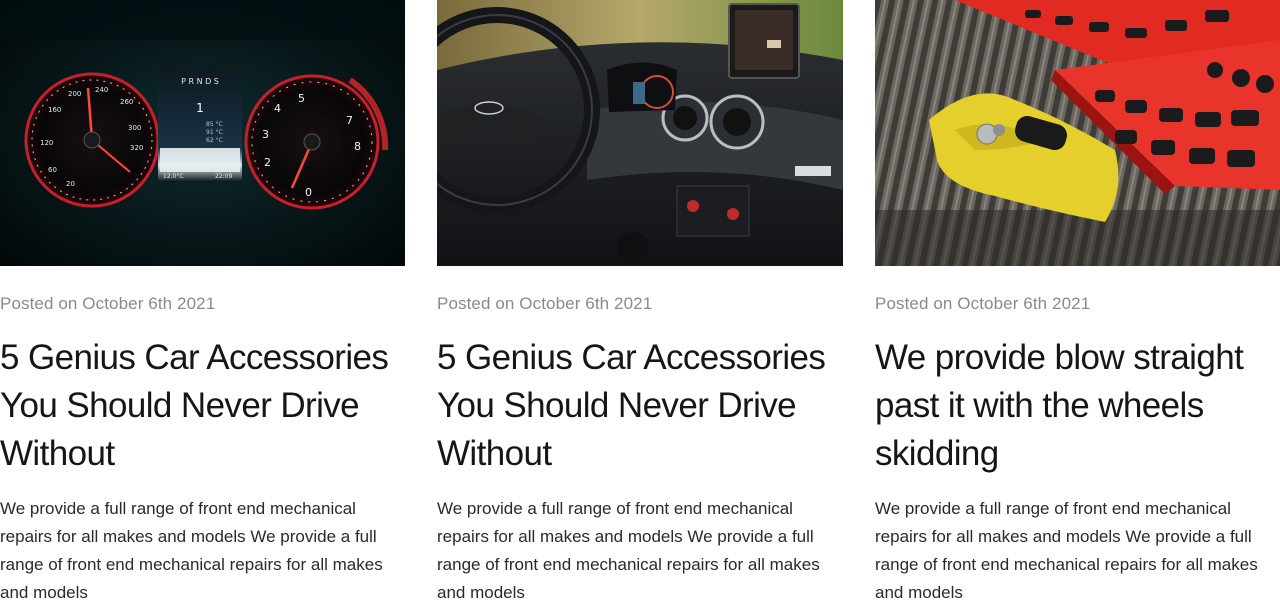 This screenshot has height=607, width=1280. I want to click on svg-text: 200, so click(74, 94).